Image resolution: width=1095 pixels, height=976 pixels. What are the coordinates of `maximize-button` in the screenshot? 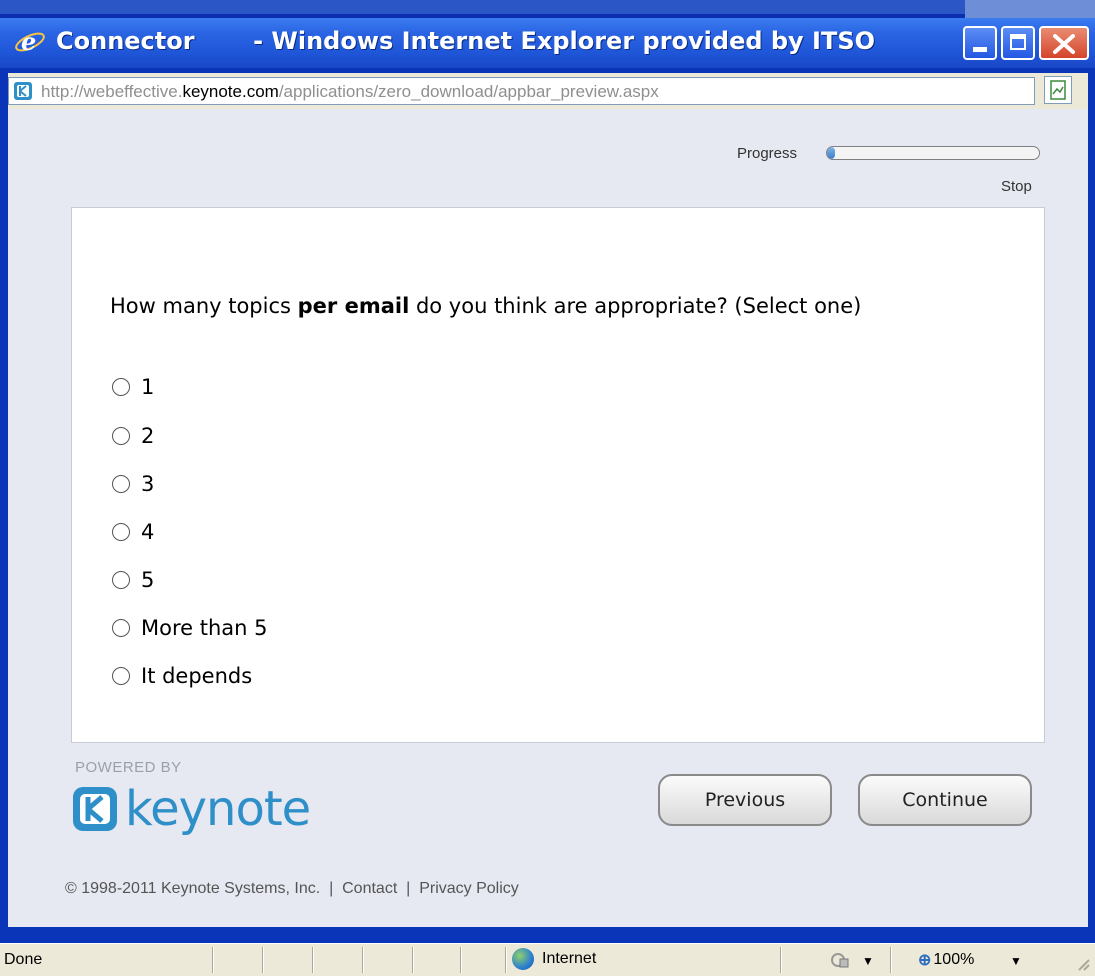 It's located at (1018, 43).